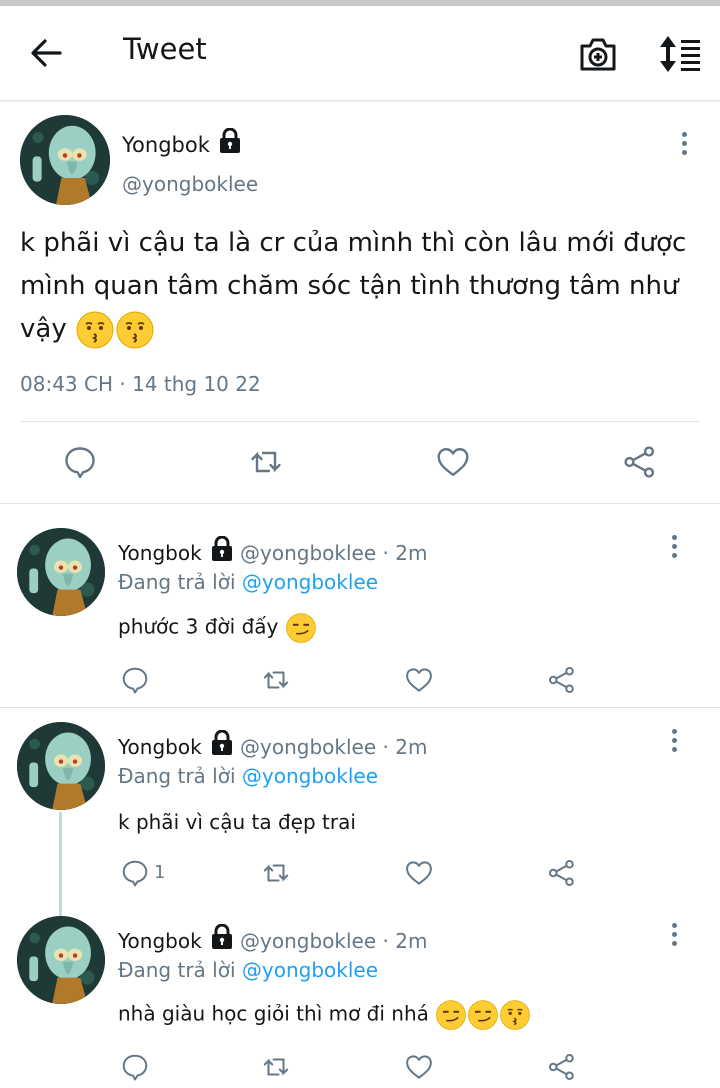 This screenshot has height=1088, width=720. What do you see at coordinates (48, 53) in the screenshot?
I see `arrow-left-icon` at bounding box center [48, 53].